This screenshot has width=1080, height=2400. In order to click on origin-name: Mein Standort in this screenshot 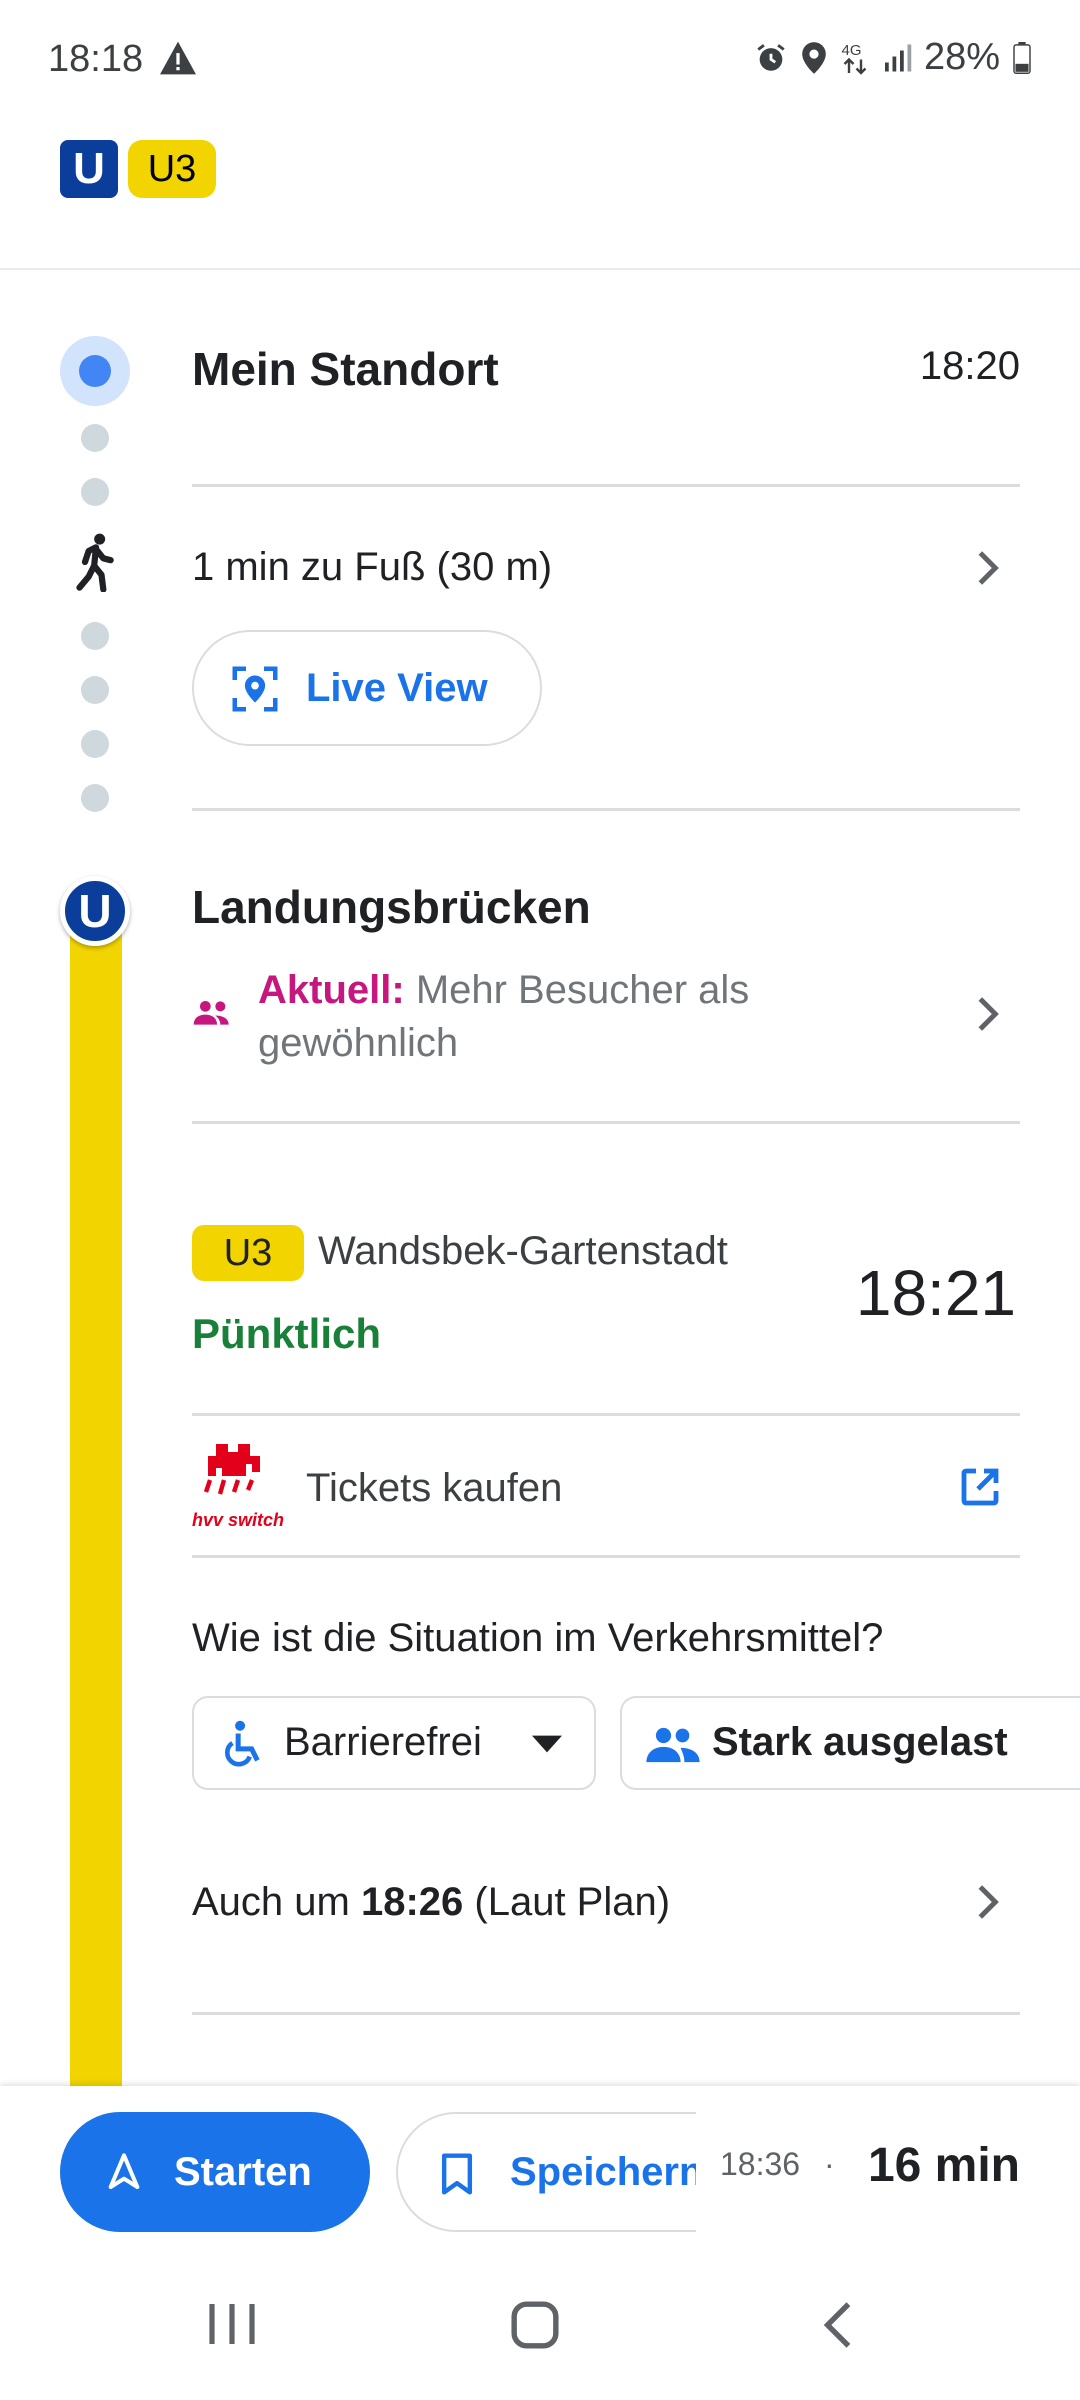, I will do `click(345, 369)`.